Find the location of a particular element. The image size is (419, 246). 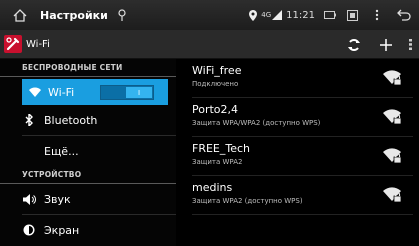

back-icon is located at coordinates (404, 15).